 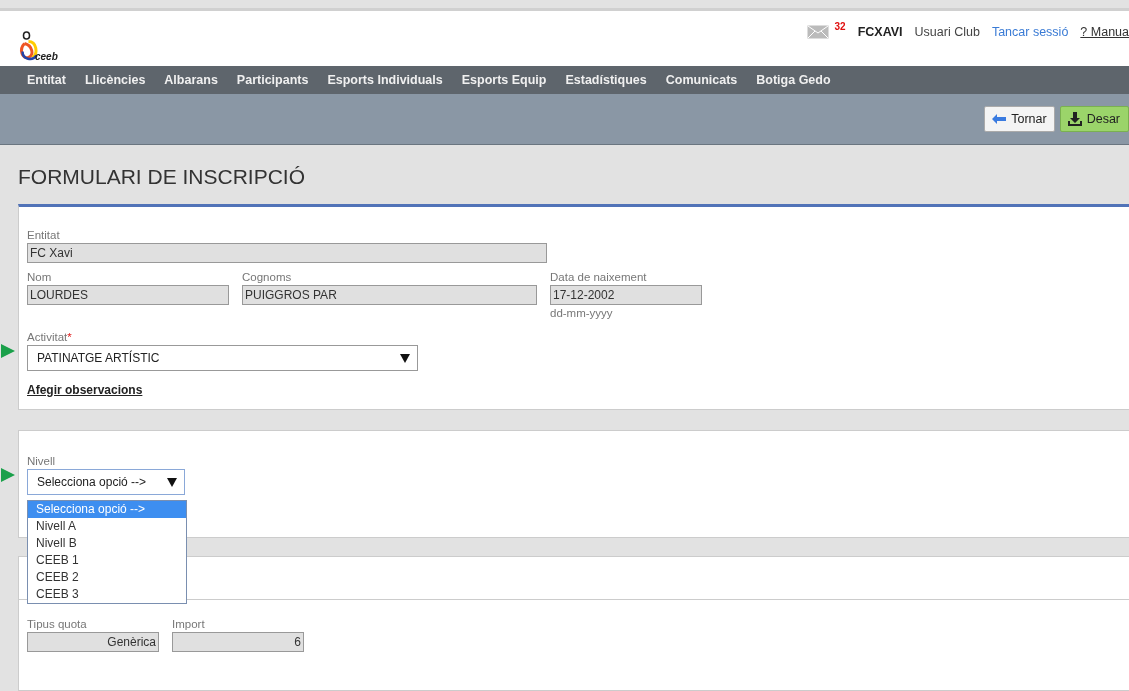 What do you see at coordinates (1074, 119) in the screenshot?
I see `download-icon` at bounding box center [1074, 119].